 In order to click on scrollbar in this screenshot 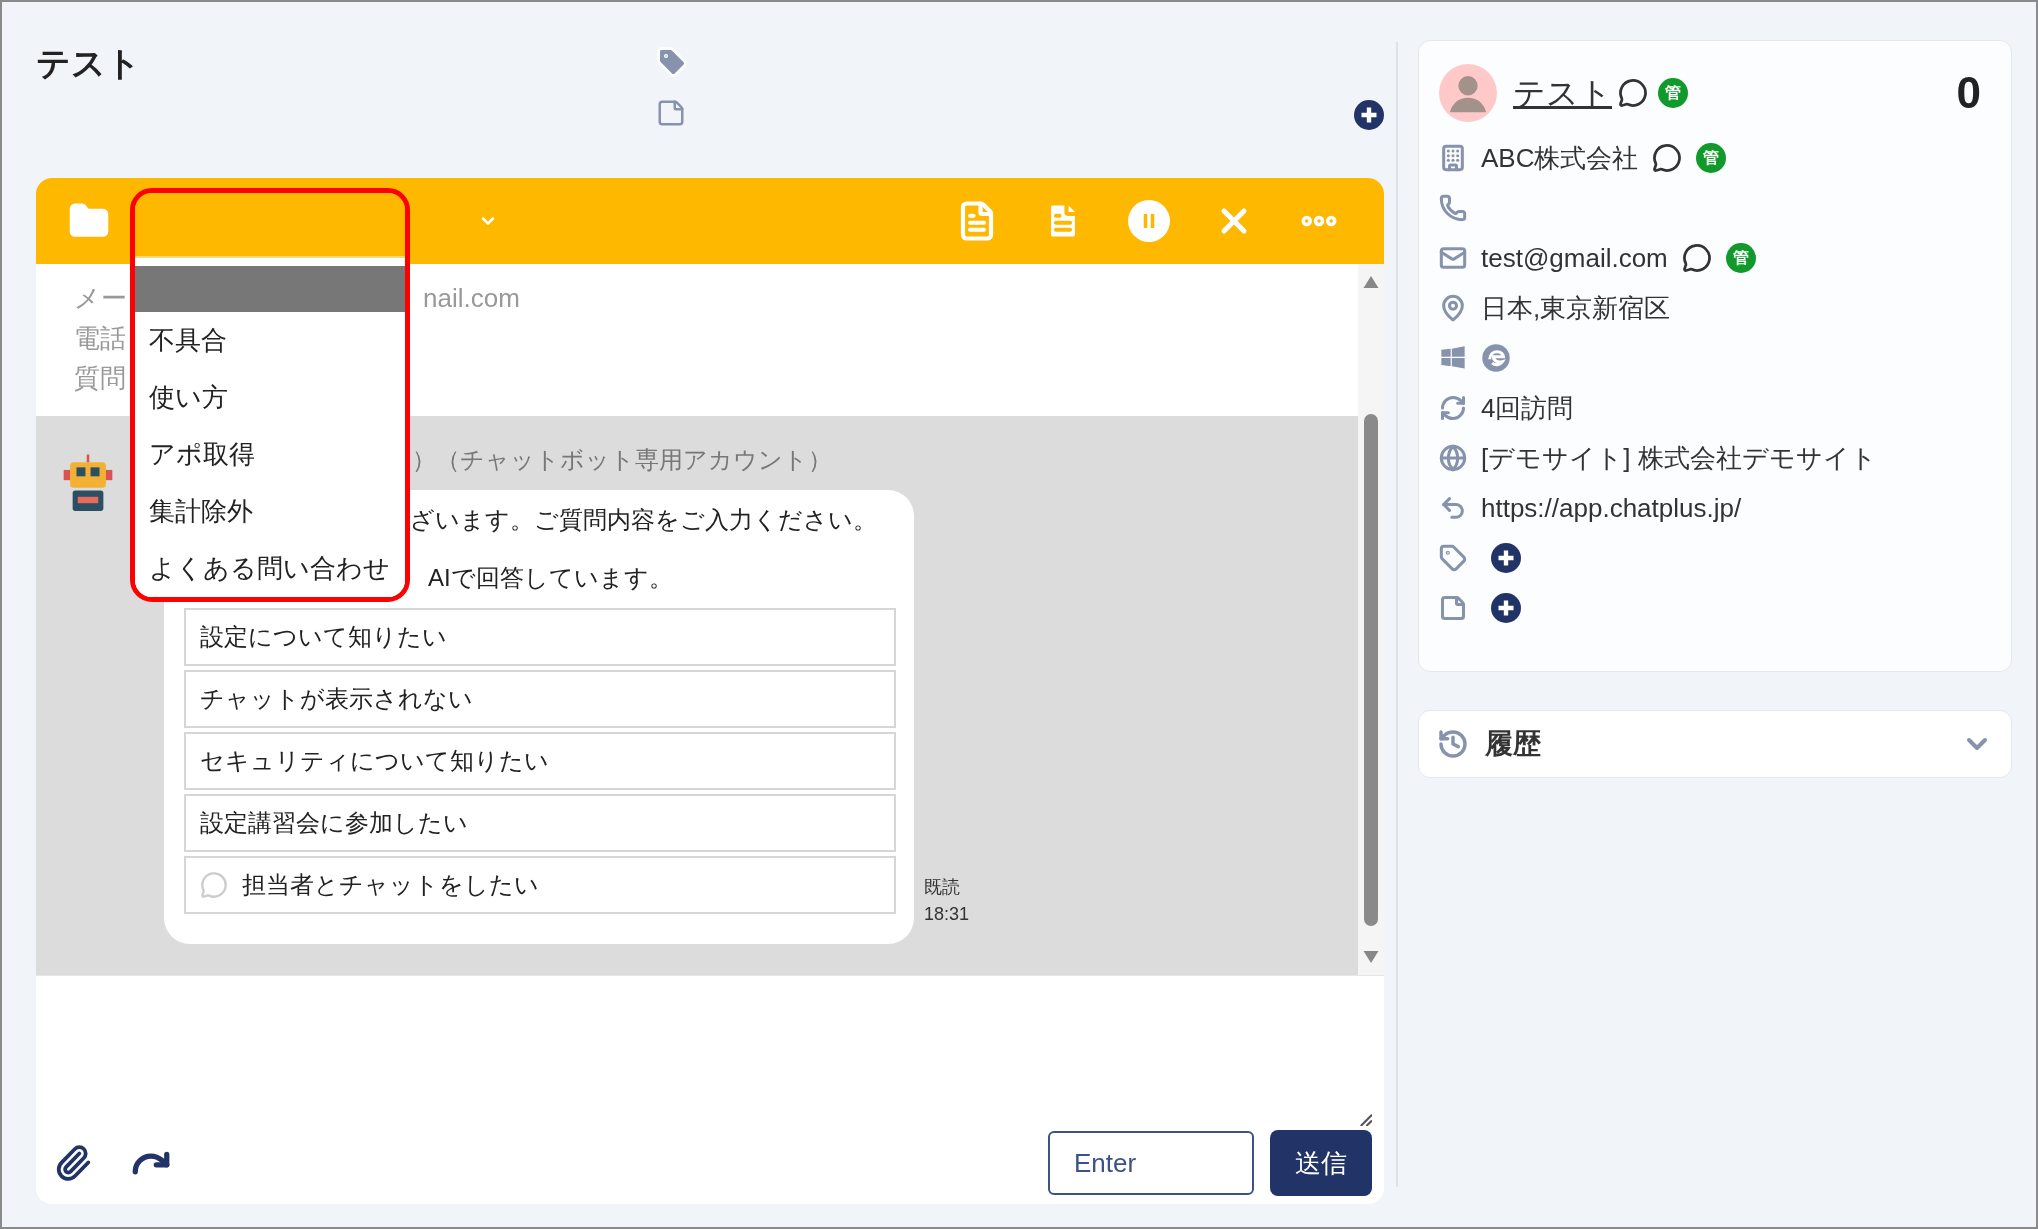, I will do `click(1371, 619)`.